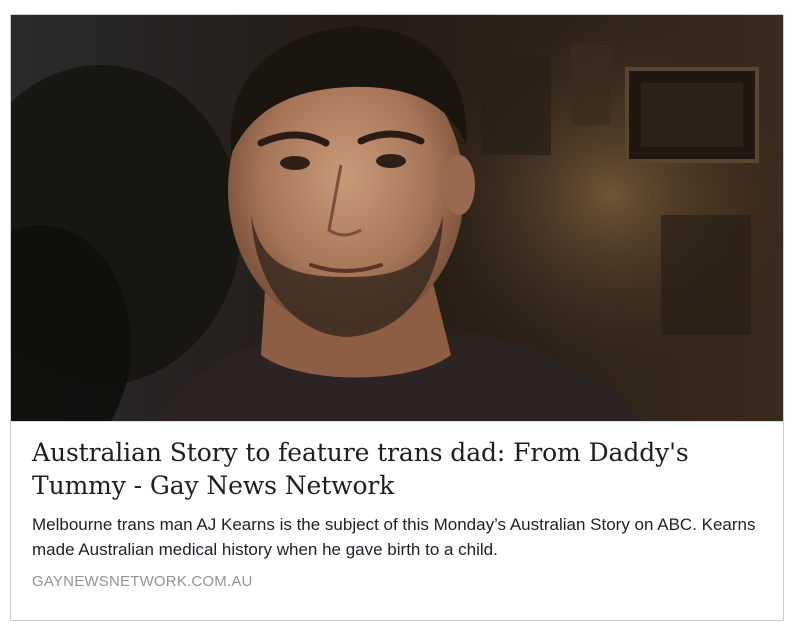 The width and height of the screenshot is (800, 633). Describe the element at coordinates (142, 581) in the screenshot. I see `source-domain: GAYNEWSNETWORK.COM.AU` at that location.